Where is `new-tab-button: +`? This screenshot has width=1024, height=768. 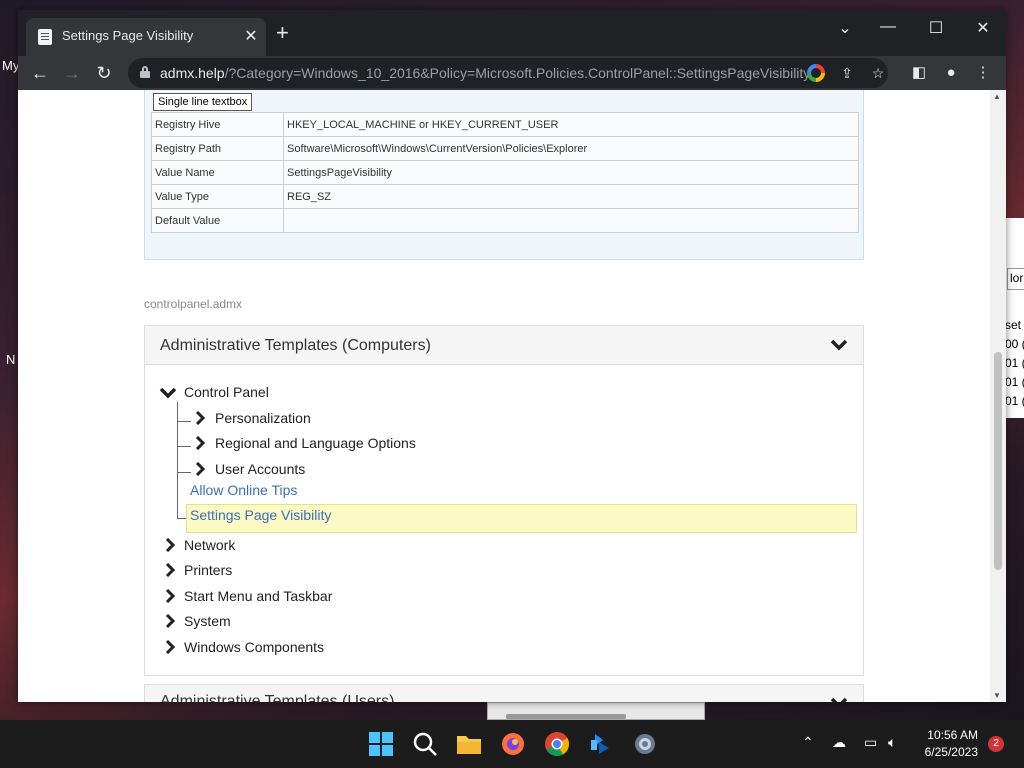
new-tab-button: + is located at coordinates (282, 33).